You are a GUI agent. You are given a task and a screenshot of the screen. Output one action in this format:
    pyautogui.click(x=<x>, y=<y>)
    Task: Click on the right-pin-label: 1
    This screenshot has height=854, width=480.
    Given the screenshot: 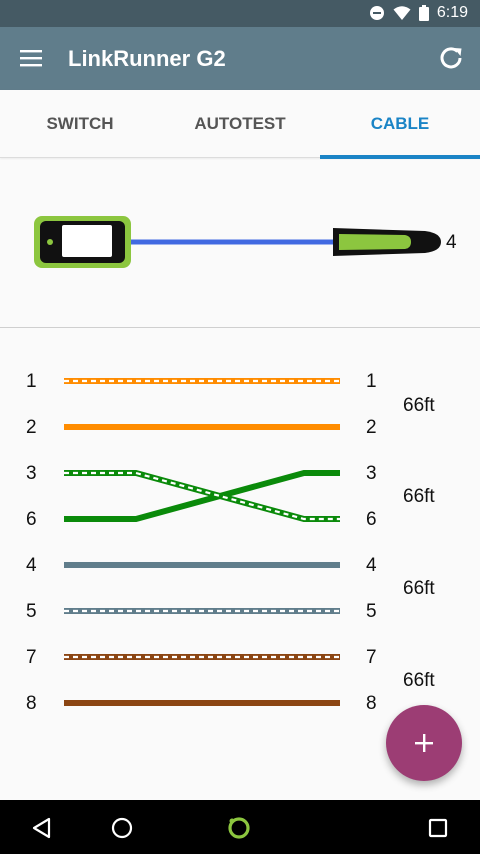 What is the action you would take?
    pyautogui.click(x=371, y=381)
    